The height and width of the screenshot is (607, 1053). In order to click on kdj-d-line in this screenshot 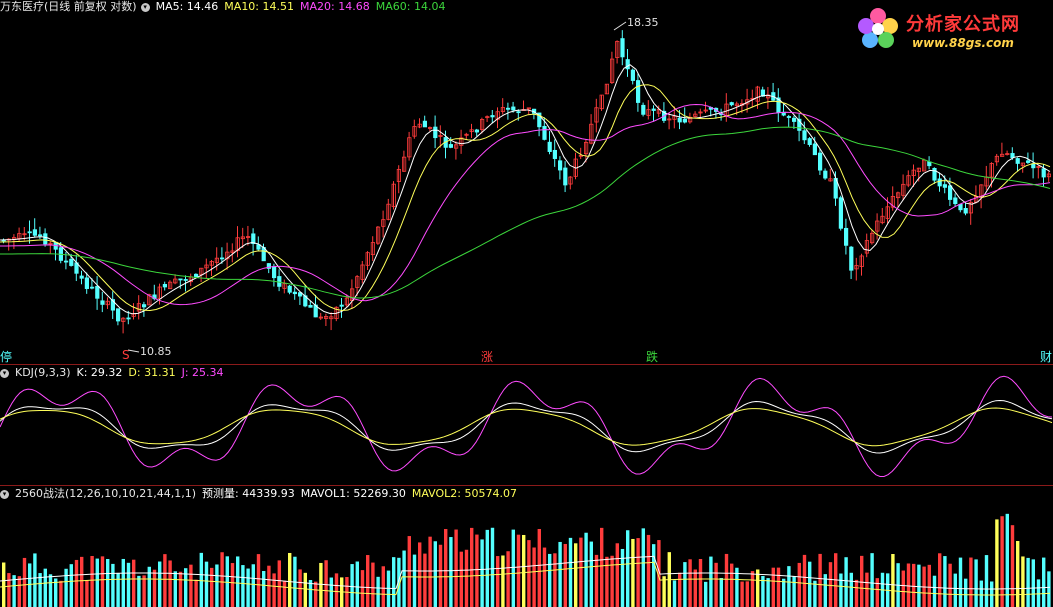, I will do `click(526, 427)`.